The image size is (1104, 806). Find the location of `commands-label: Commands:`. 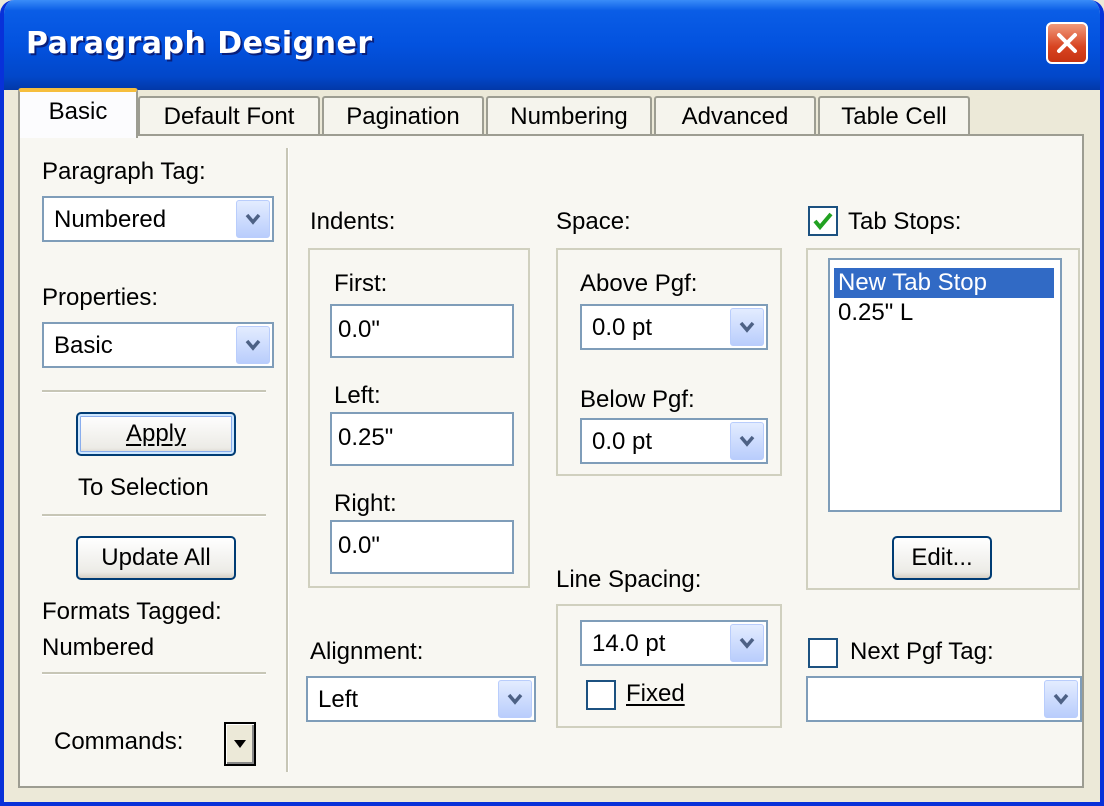

commands-label: Commands: is located at coordinates (119, 741).